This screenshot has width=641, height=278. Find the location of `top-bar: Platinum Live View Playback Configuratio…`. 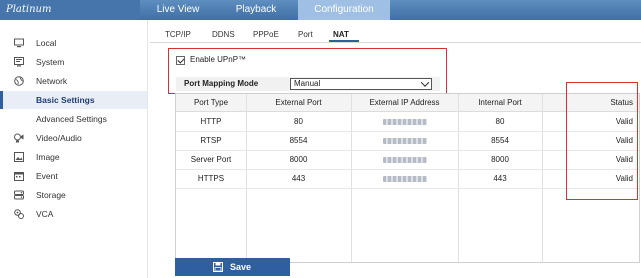

top-bar: Platinum Live View Playback Configuratio… is located at coordinates (320, 10).